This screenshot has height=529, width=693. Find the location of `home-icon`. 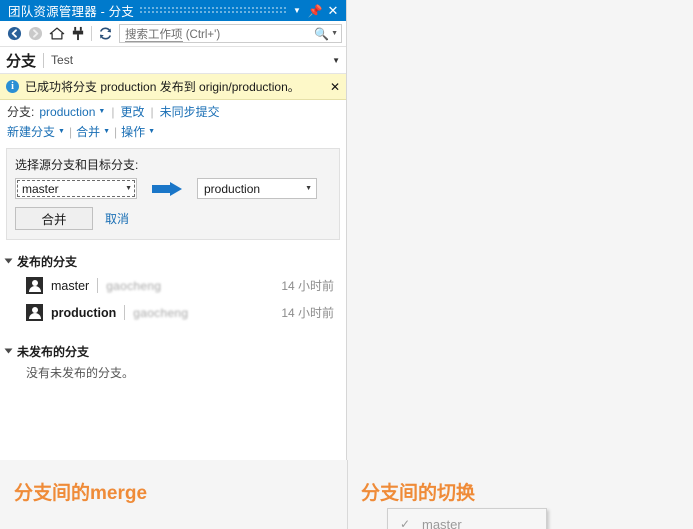

home-icon is located at coordinates (56, 34).